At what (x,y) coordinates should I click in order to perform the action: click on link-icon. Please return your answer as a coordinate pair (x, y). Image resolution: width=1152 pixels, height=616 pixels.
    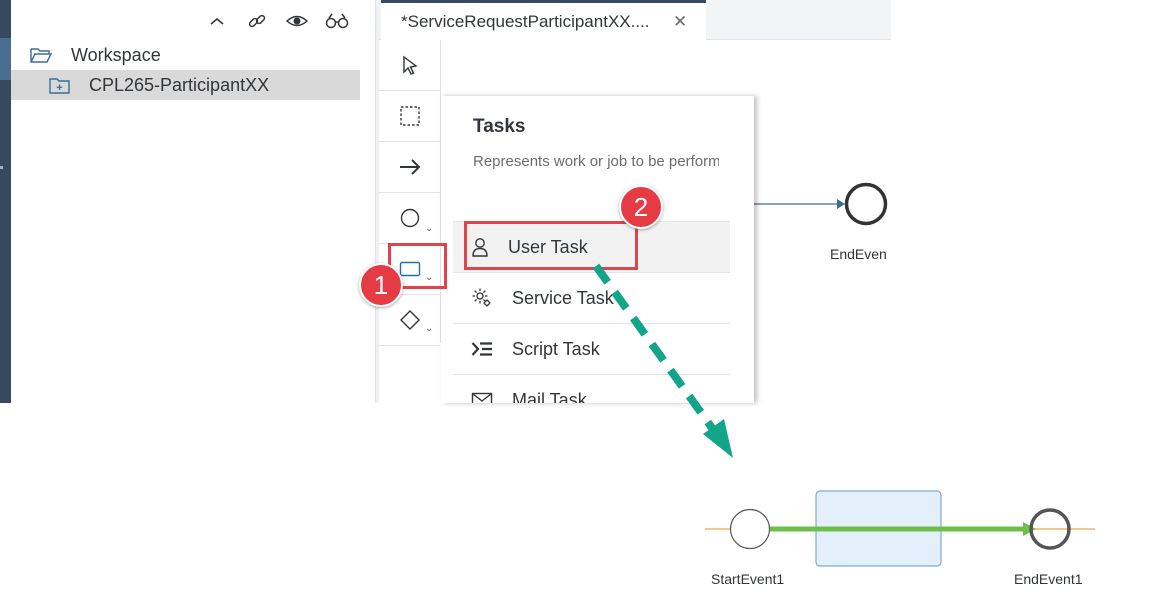
    Looking at the image, I should click on (257, 21).